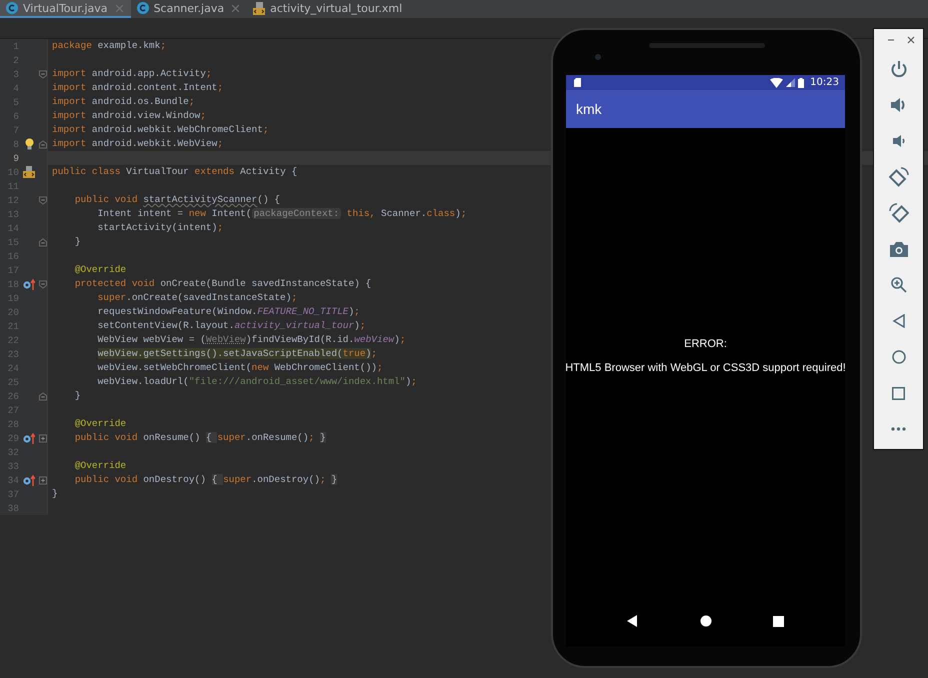  Describe the element at coordinates (777, 83) in the screenshot. I see `wifi-icon` at that location.